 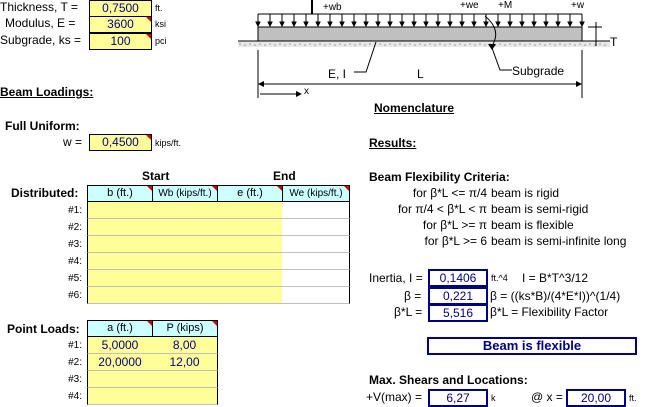 I want to click on criteria-condition: for β*L <= π/4, so click(x=449, y=193).